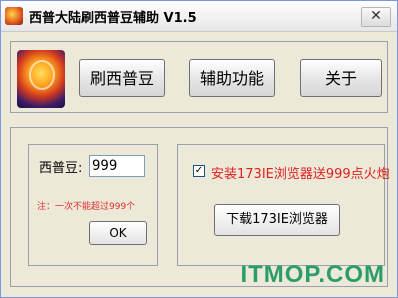  What do you see at coordinates (312, 274) in the screenshot?
I see `watermark: ITMOP.COM` at bounding box center [312, 274].